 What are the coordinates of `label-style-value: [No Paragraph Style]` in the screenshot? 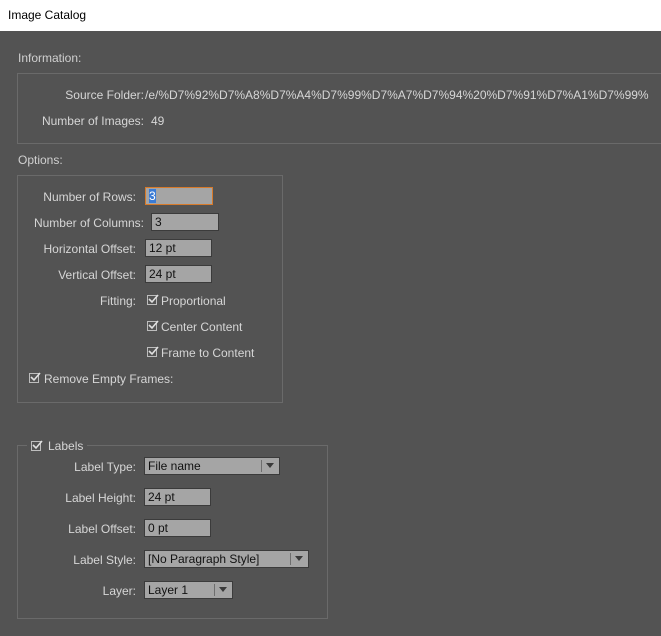 It's located at (204, 559).